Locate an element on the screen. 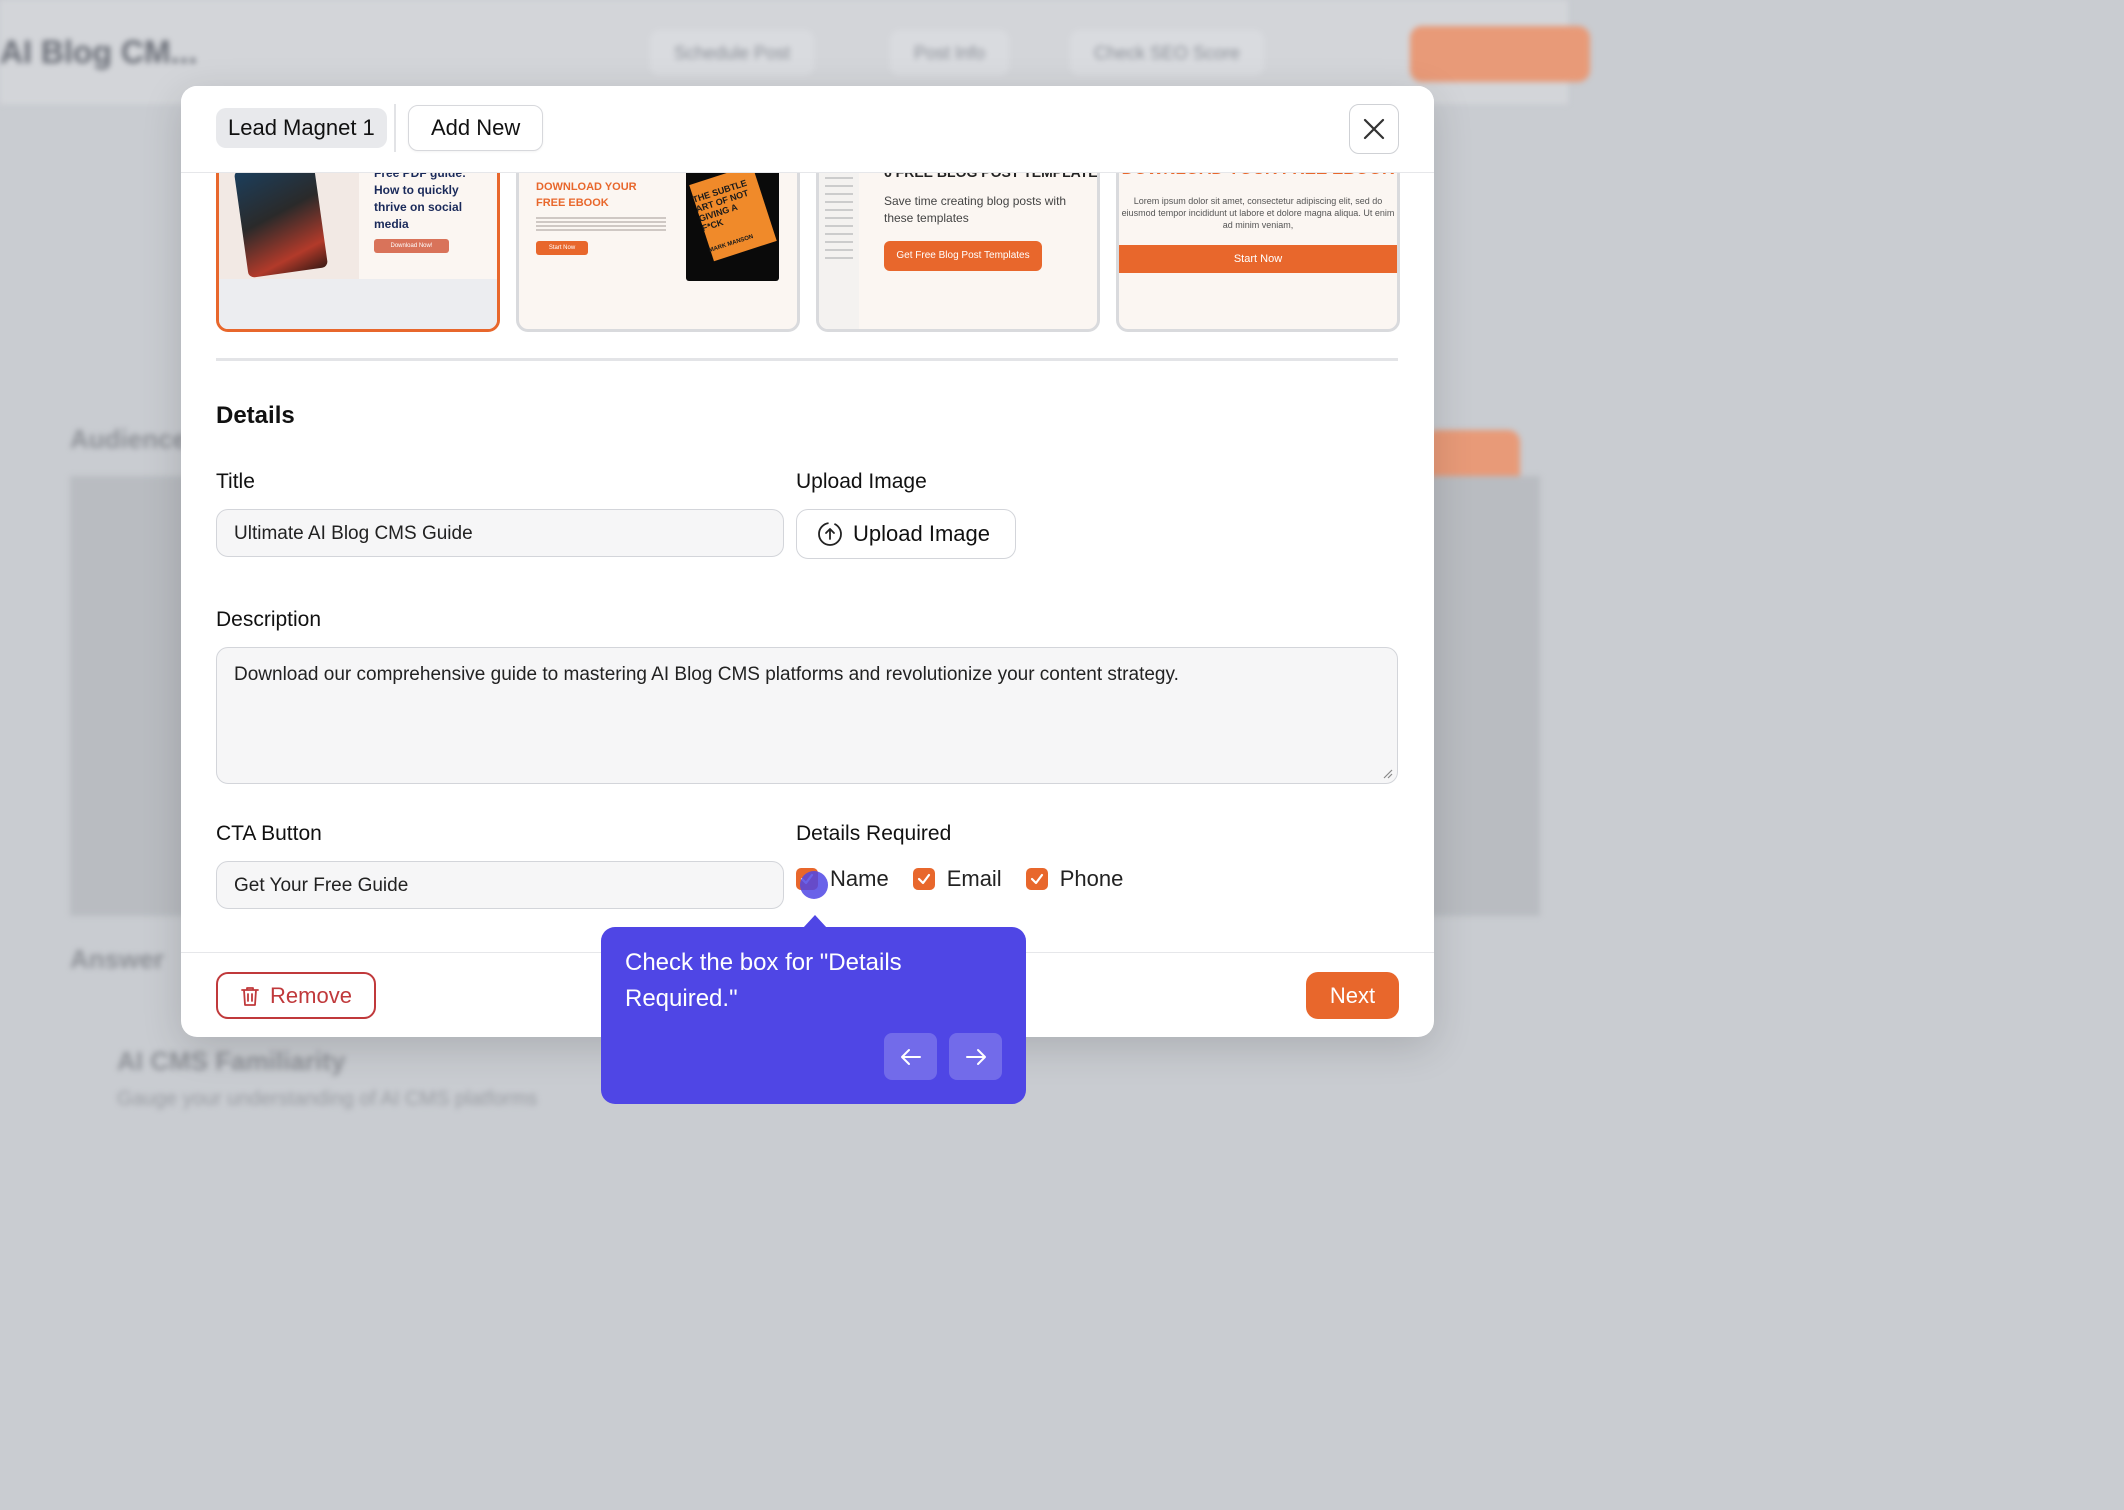 The height and width of the screenshot is (1510, 2124). template-3-button: Get Free Blog Post Templates is located at coordinates (963, 256).